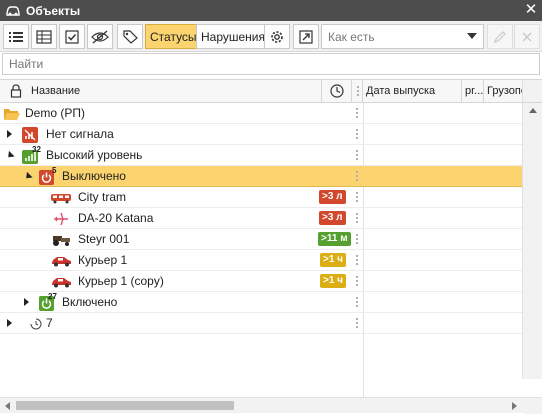  I want to click on tree-row-power-on: 27 Включено, so click(261, 302).